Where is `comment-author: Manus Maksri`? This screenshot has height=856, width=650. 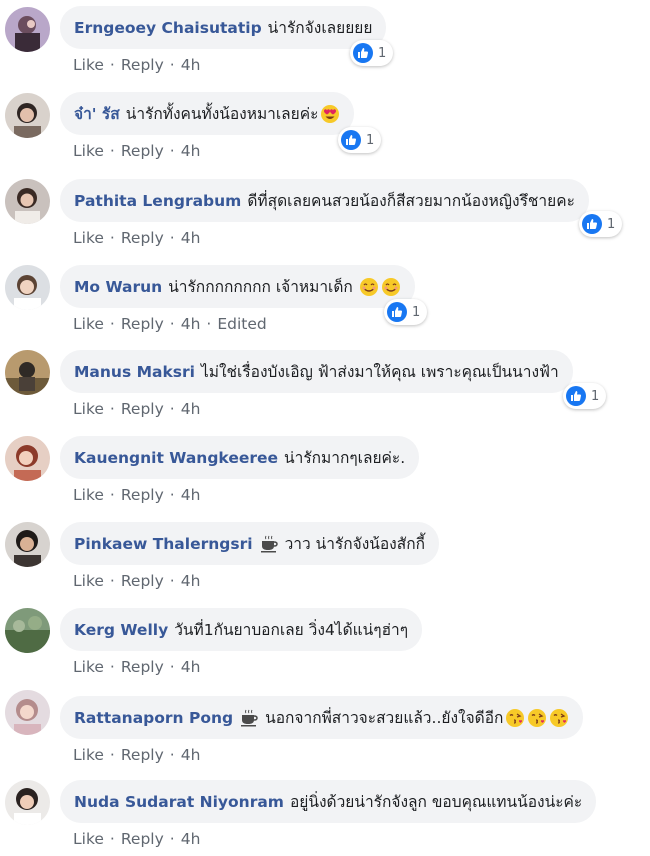 comment-author: Manus Maksri is located at coordinates (134, 372).